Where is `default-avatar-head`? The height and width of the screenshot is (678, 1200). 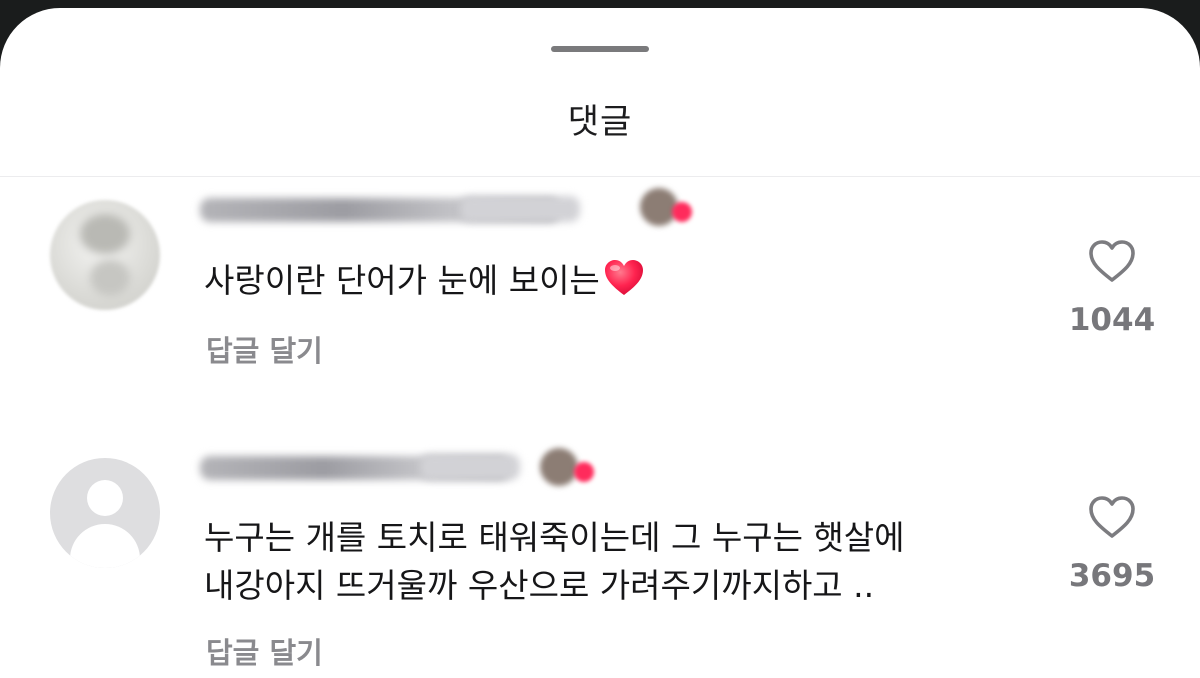
default-avatar-head is located at coordinates (105, 498).